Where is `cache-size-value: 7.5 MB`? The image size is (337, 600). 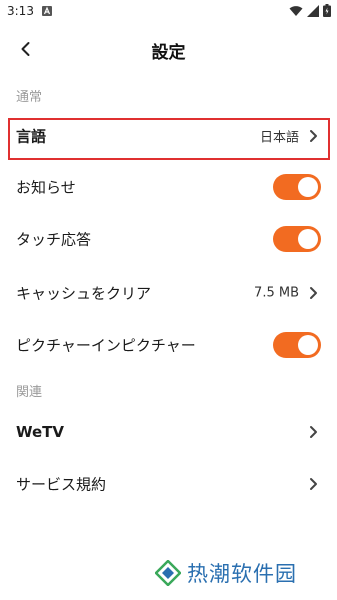 cache-size-value: 7.5 MB is located at coordinates (276, 293).